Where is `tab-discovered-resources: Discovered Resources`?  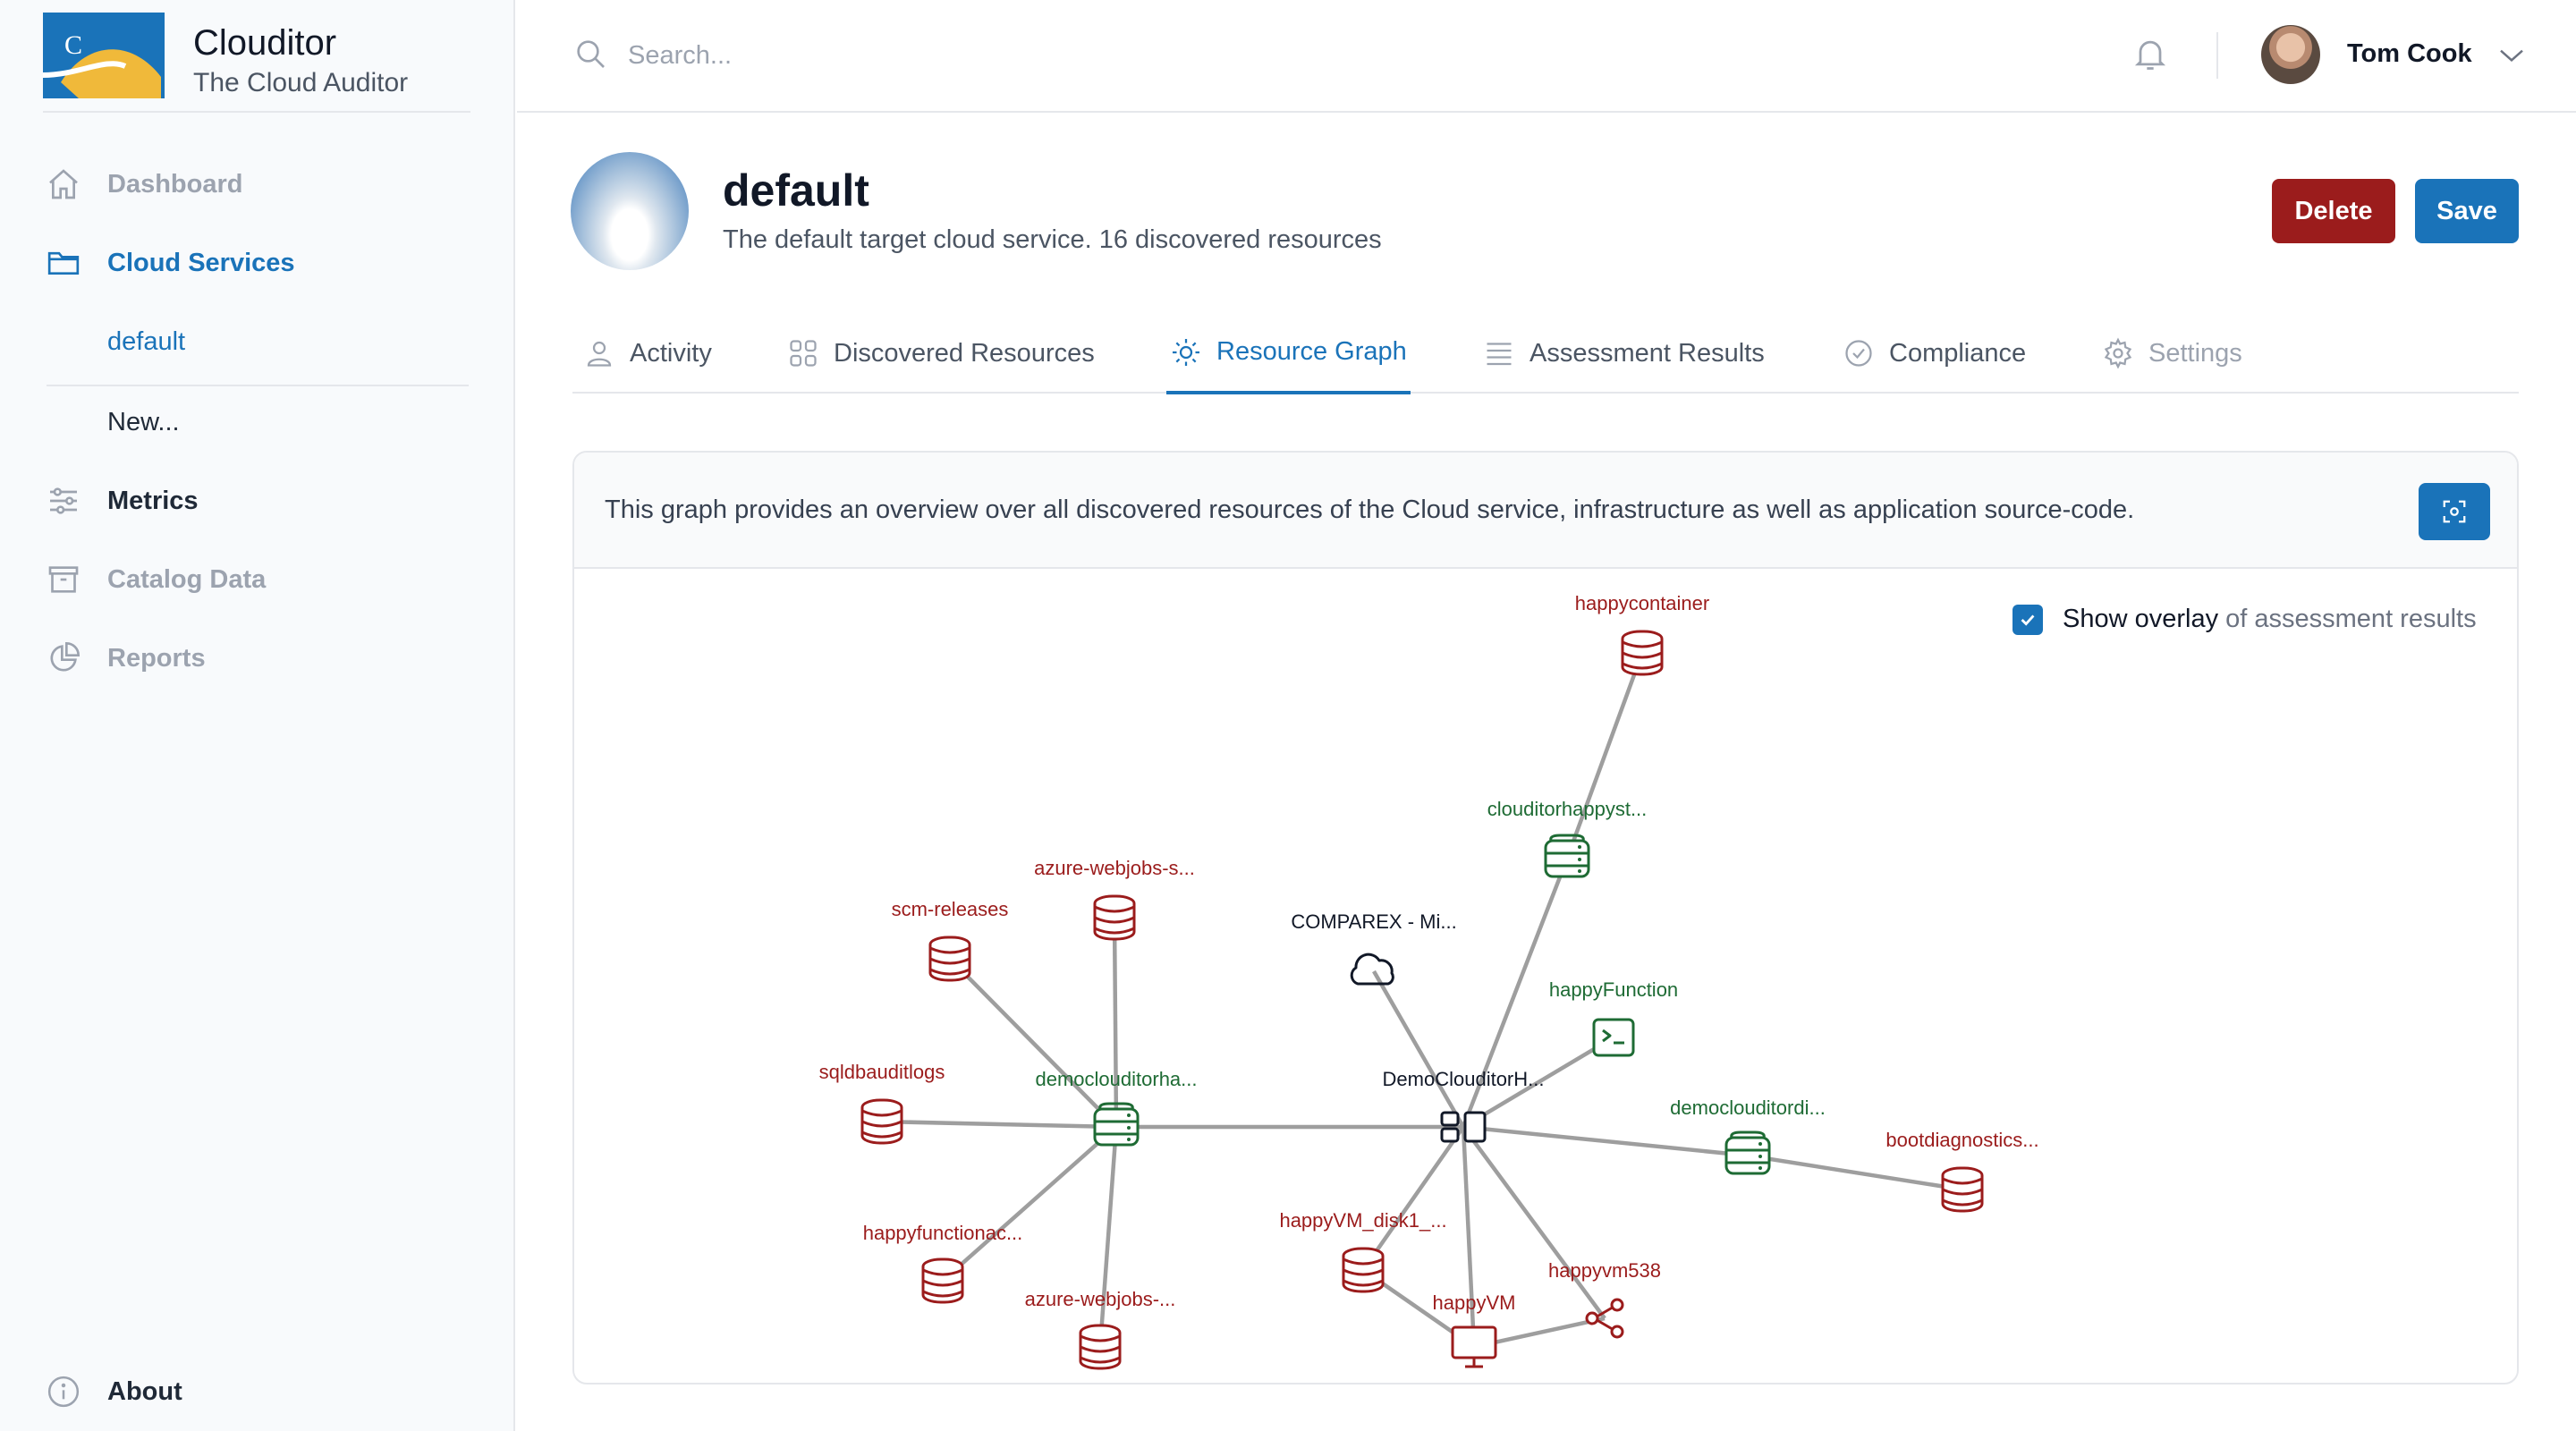 tab-discovered-resources: Discovered Resources is located at coordinates (941, 353).